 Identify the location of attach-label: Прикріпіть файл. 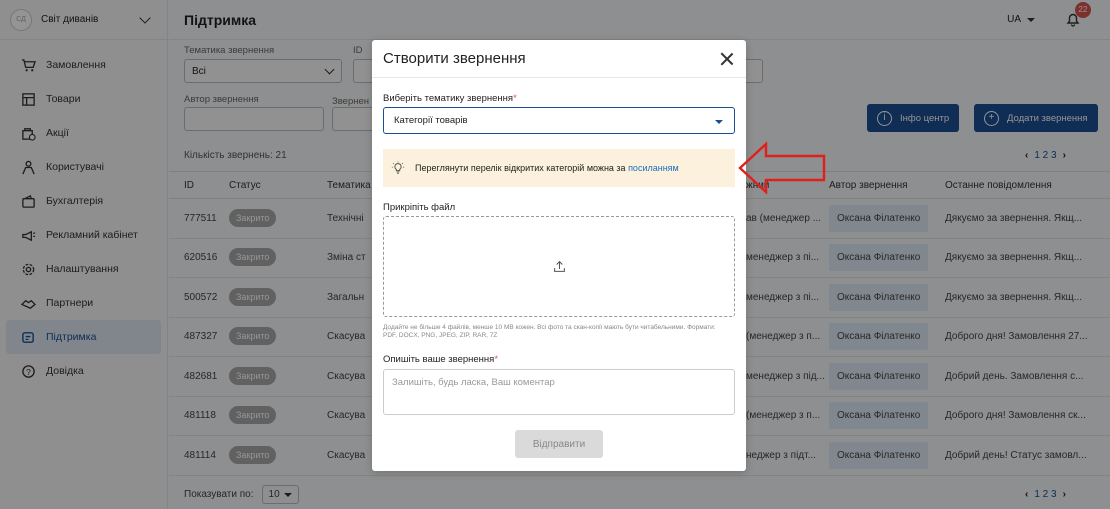
(419, 207).